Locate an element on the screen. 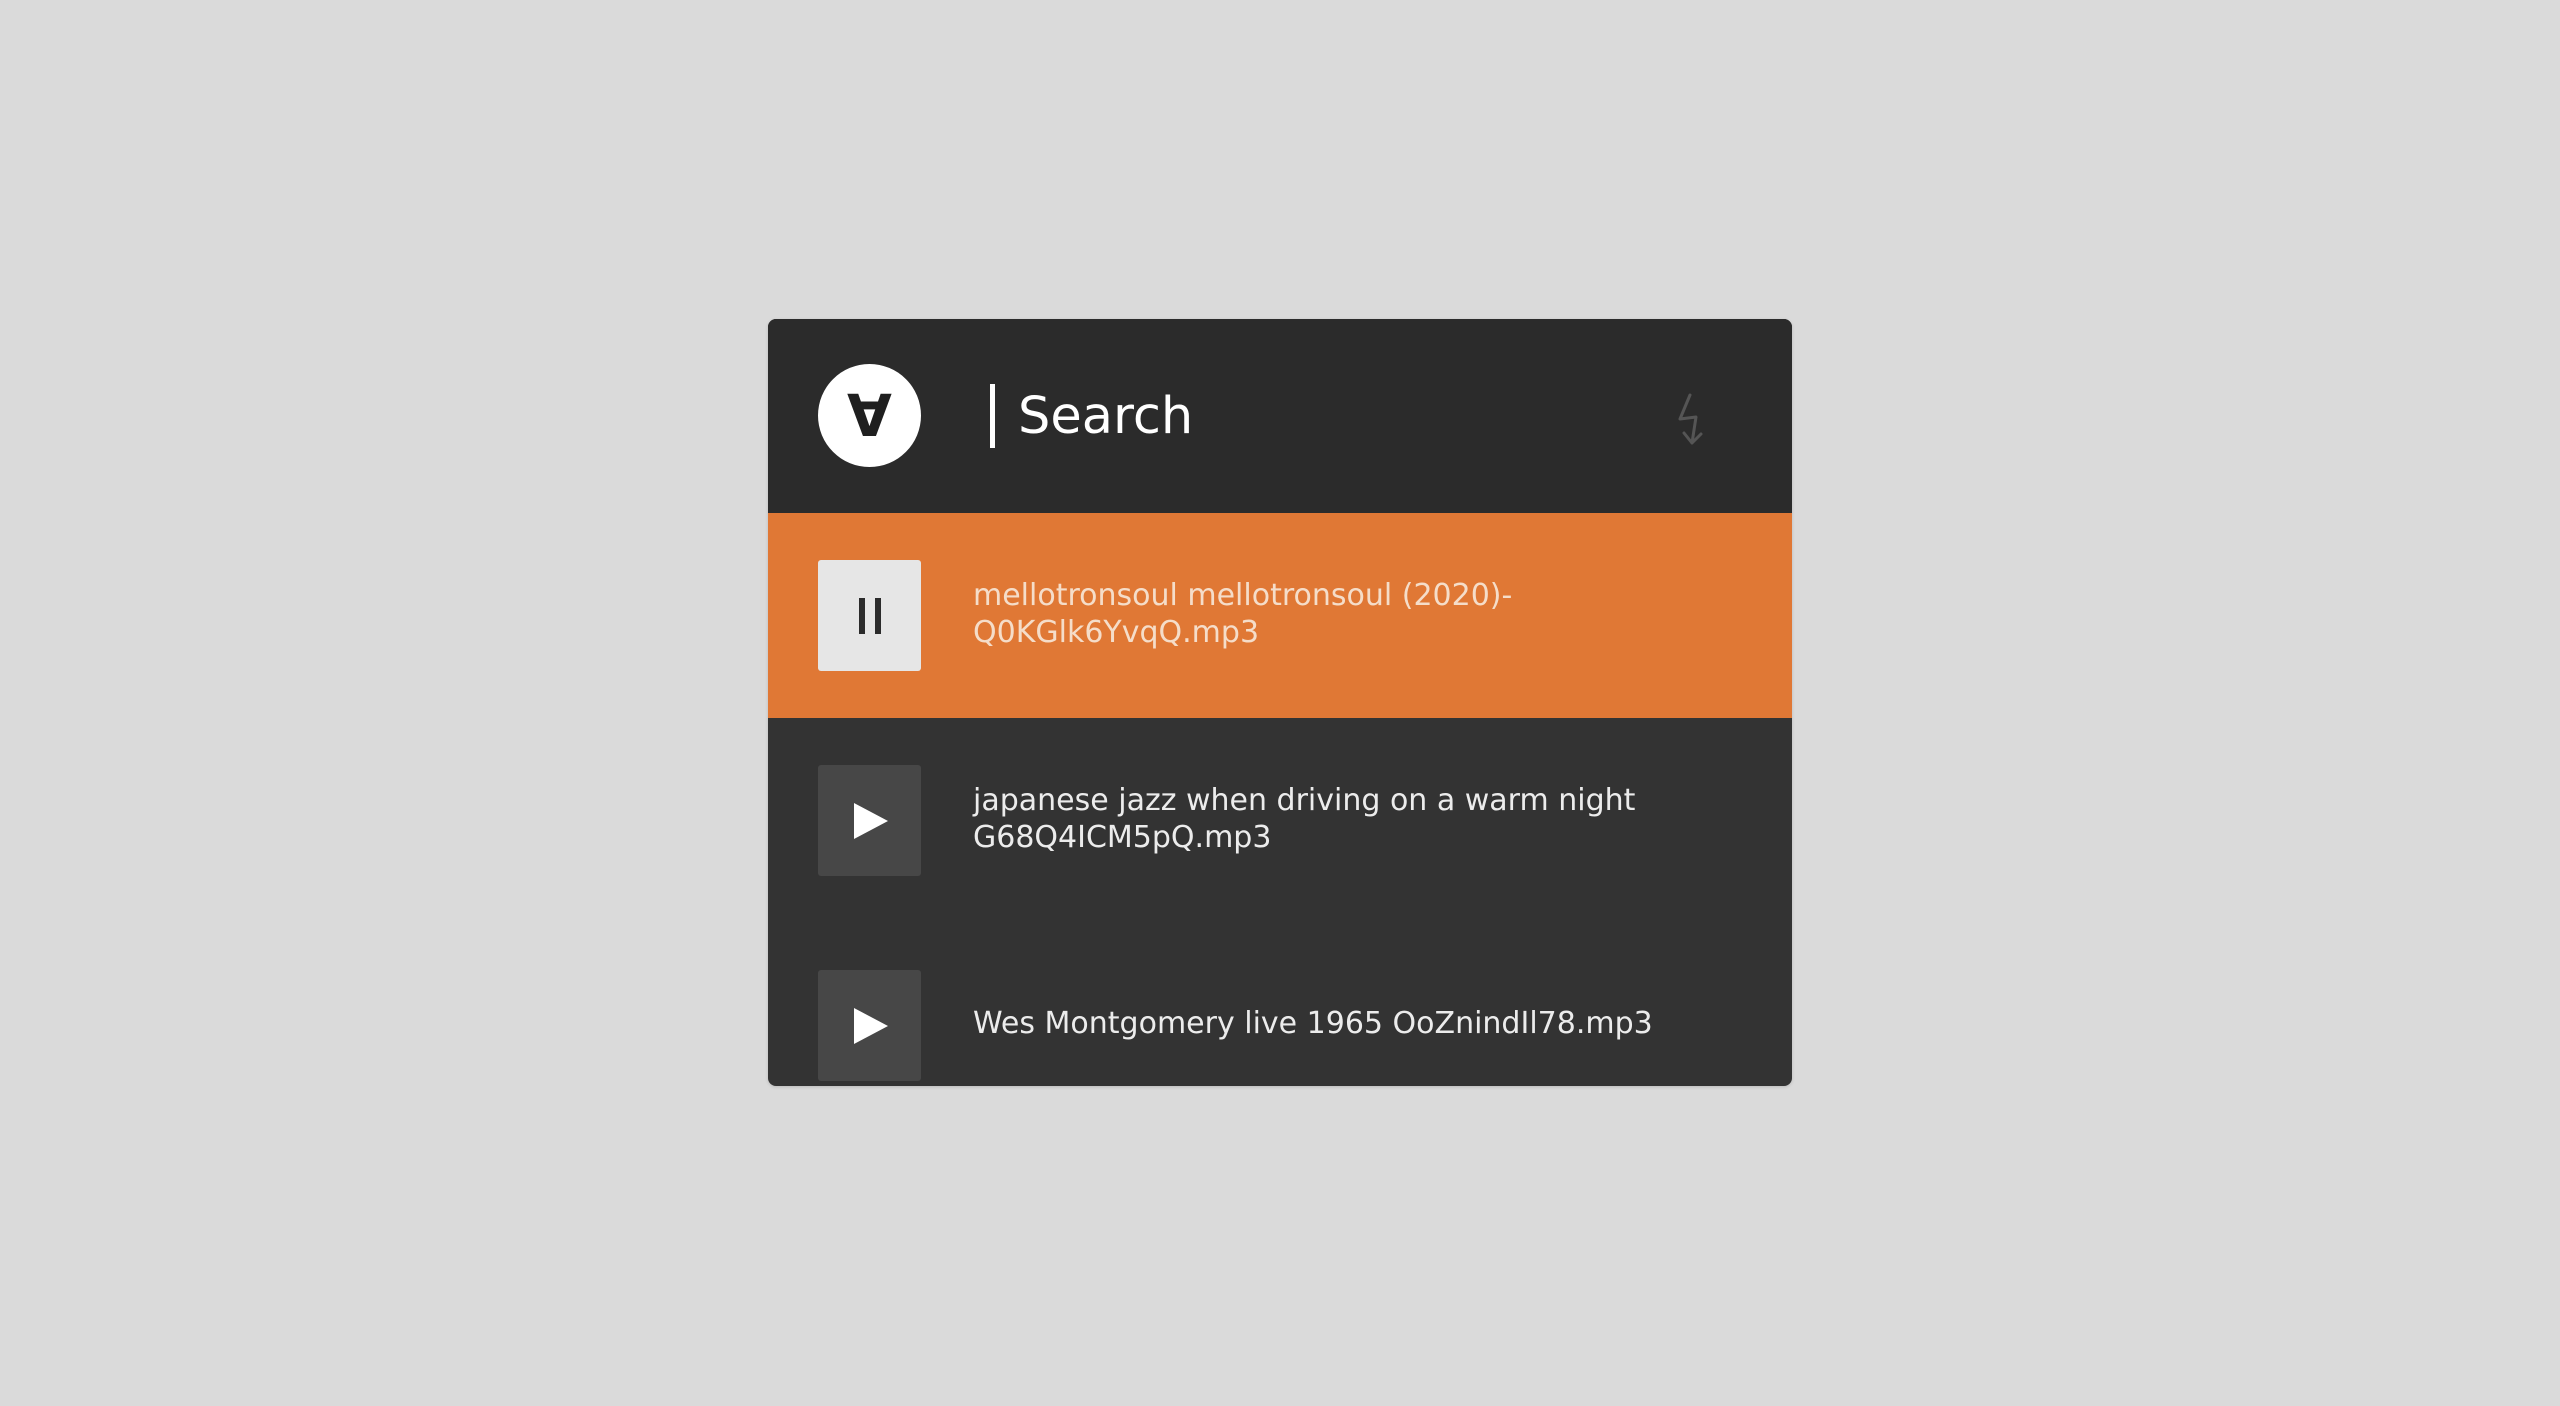  track-row: Wes Montgomery live 1965 OoZnindIl78.mp3 is located at coordinates (1280, 1004).